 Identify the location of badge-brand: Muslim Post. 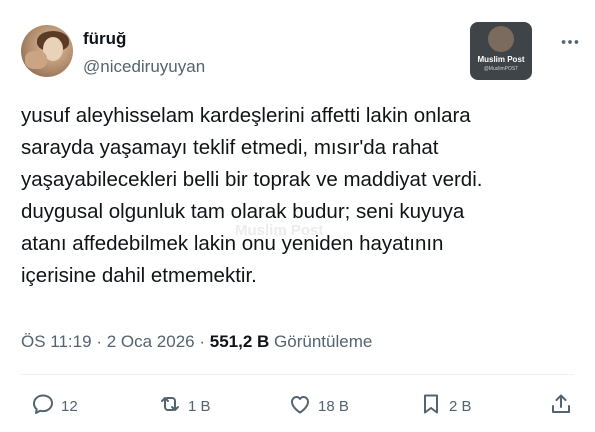
(501, 59).